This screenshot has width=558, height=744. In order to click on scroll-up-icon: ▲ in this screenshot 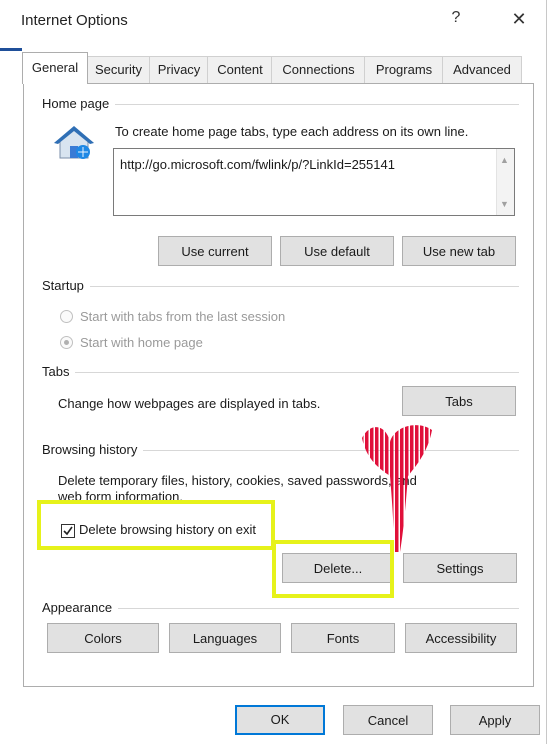, I will do `click(504, 160)`.